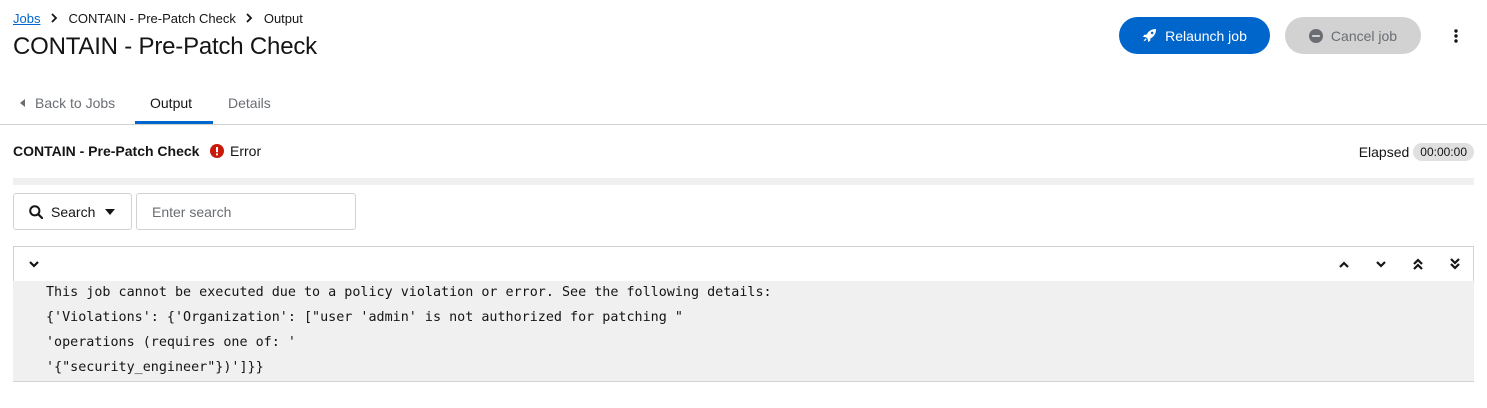  Describe the element at coordinates (743, 181) in the screenshot. I see `job-progress-bar` at that location.